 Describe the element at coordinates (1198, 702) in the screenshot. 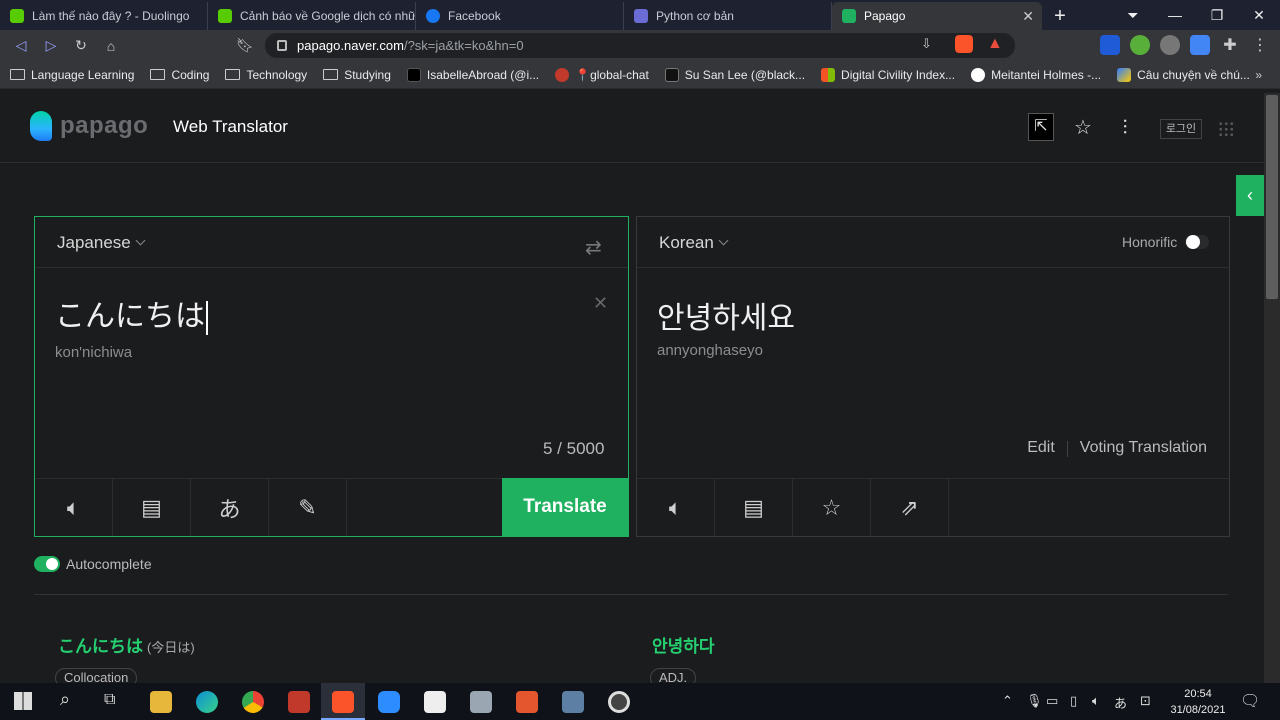

I see `system-clock: 20:54 31/08/2021` at that location.